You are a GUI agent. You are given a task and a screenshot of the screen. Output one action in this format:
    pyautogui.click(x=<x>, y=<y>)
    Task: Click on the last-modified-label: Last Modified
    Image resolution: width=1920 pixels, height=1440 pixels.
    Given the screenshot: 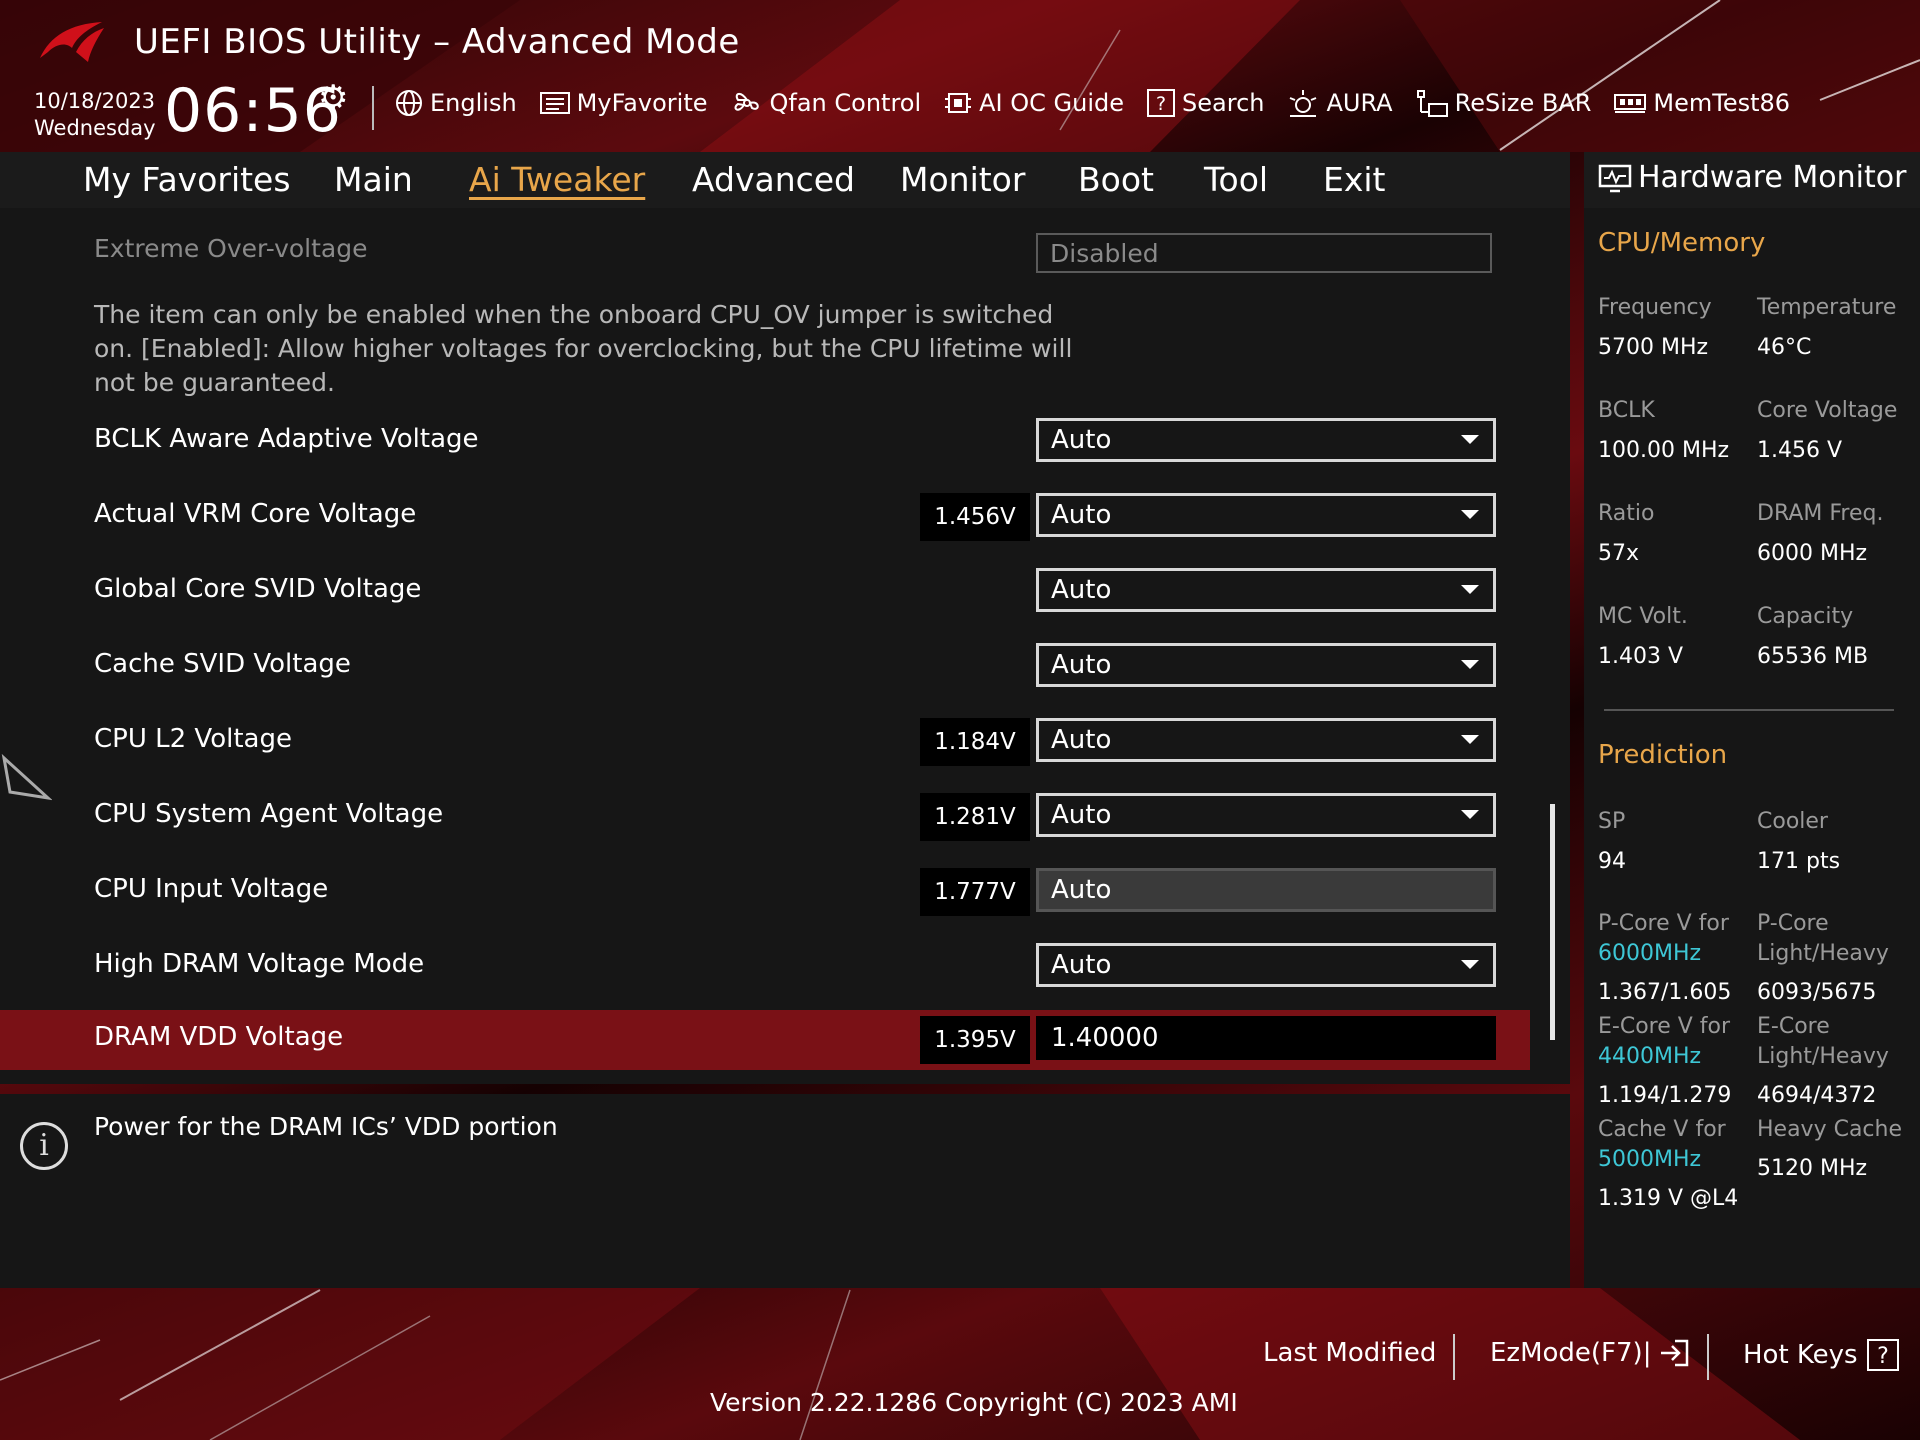 What is the action you would take?
    pyautogui.click(x=1350, y=1353)
    